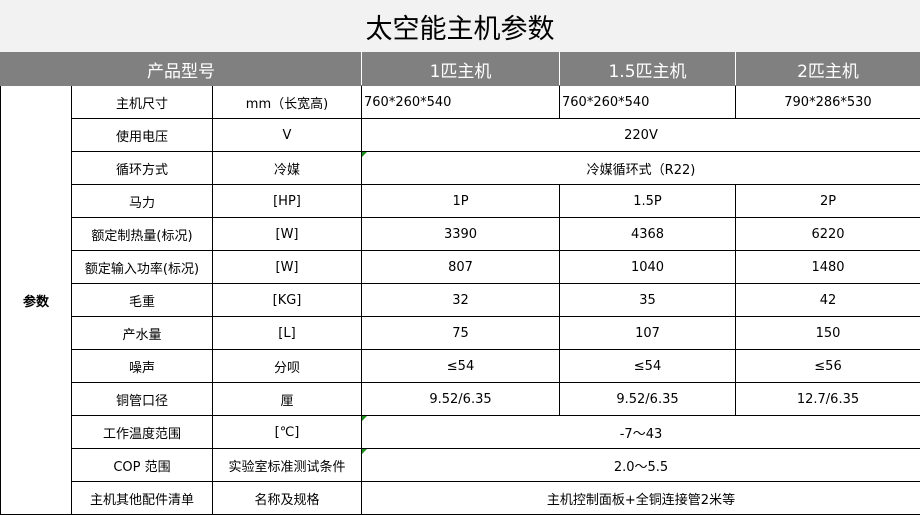  I want to click on row-unit: [HP], so click(287, 201).